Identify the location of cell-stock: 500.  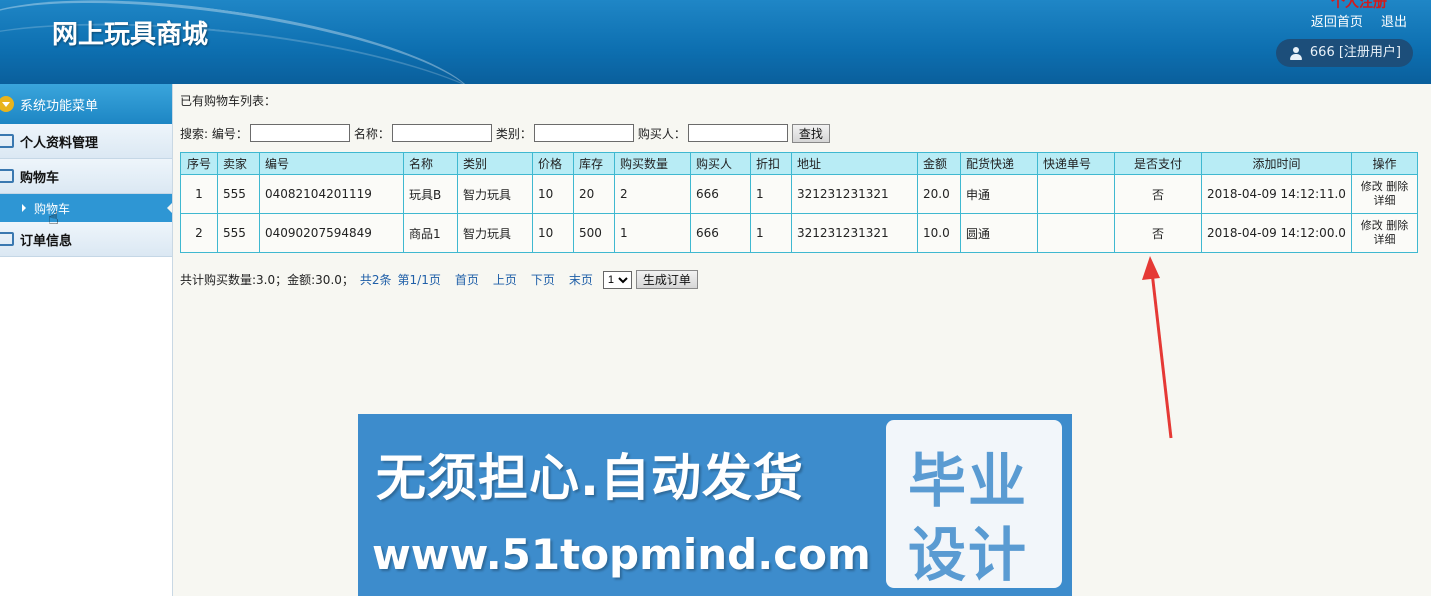
(594, 233).